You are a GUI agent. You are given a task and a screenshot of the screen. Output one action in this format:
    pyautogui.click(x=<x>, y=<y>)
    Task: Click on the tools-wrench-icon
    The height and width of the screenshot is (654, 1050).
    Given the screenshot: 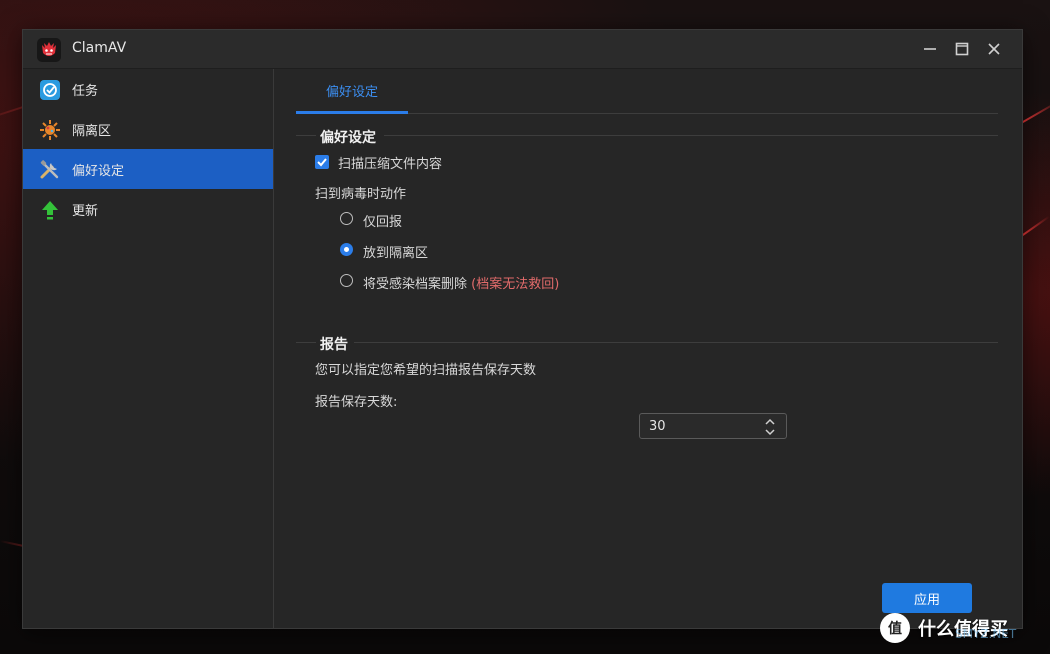 What is the action you would take?
    pyautogui.click(x=50, y=170)
    